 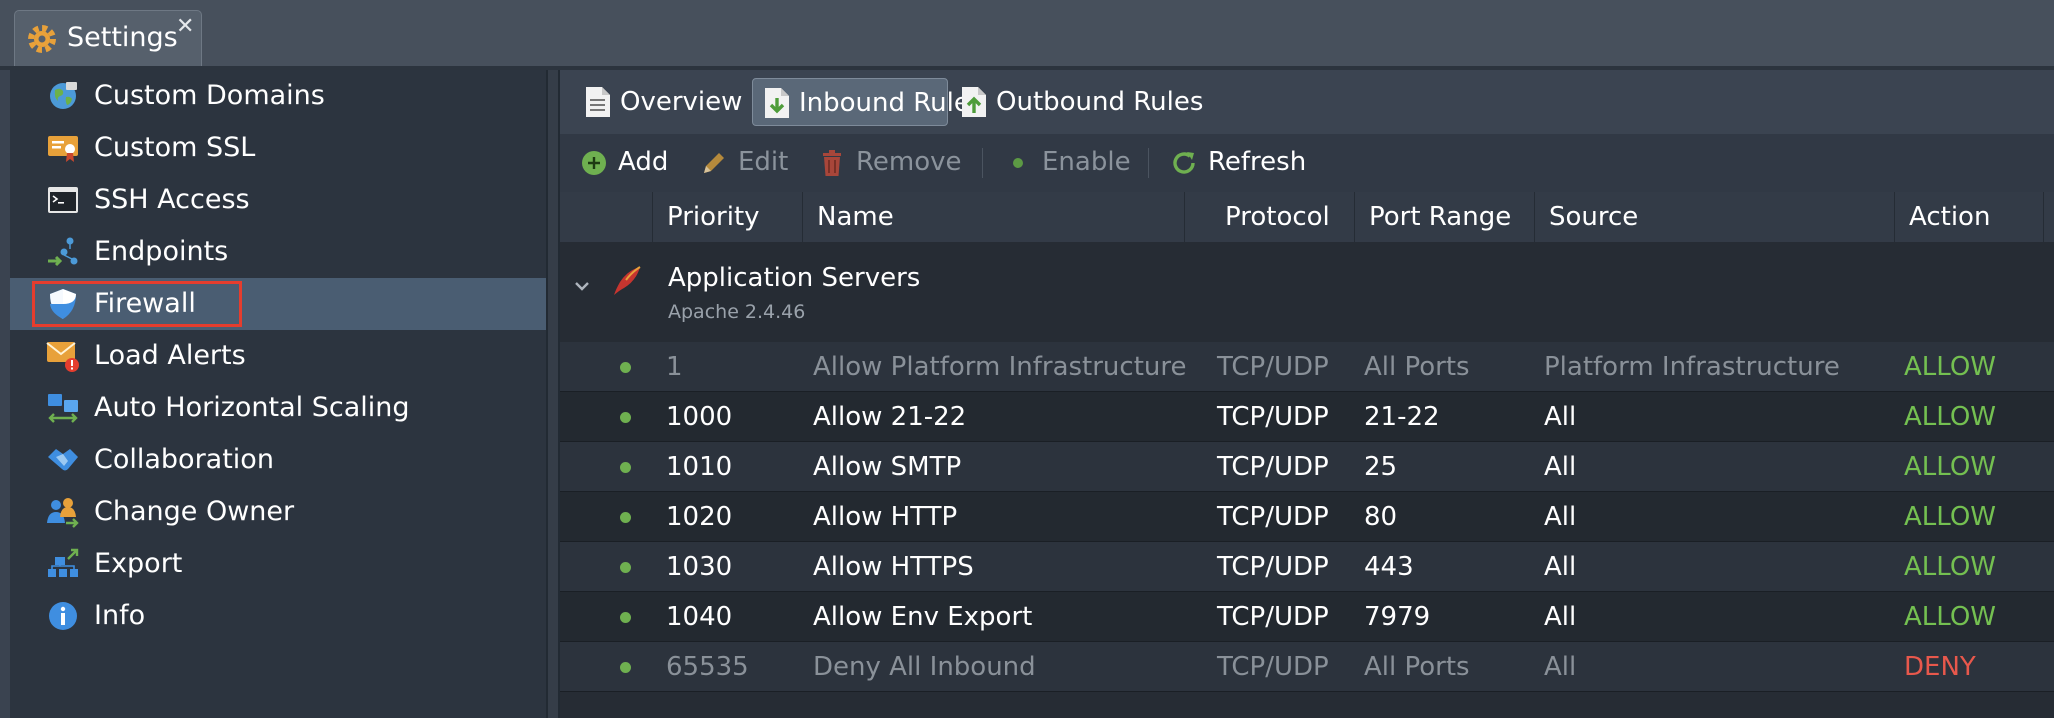 What do you see at coordinates (909, 162) in the screenshot?
I see `remove-label: Remove` at bounding box center [909, 162].